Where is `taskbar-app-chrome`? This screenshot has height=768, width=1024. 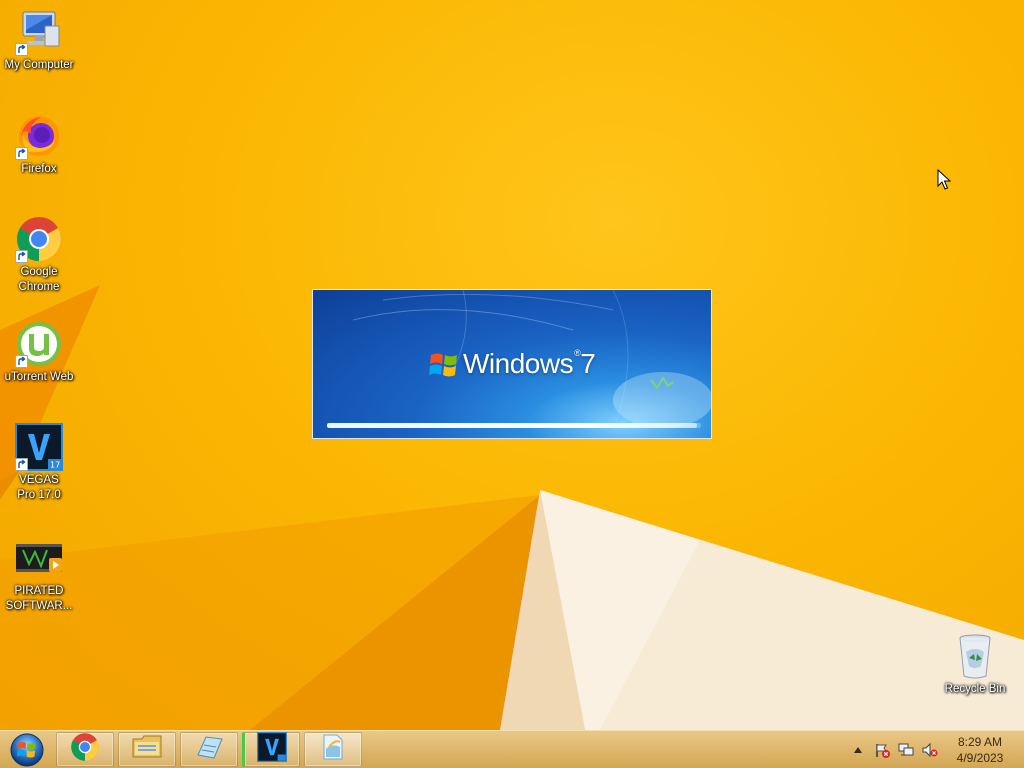 taskbar-app-chrome is located at coordinates (85, 749).